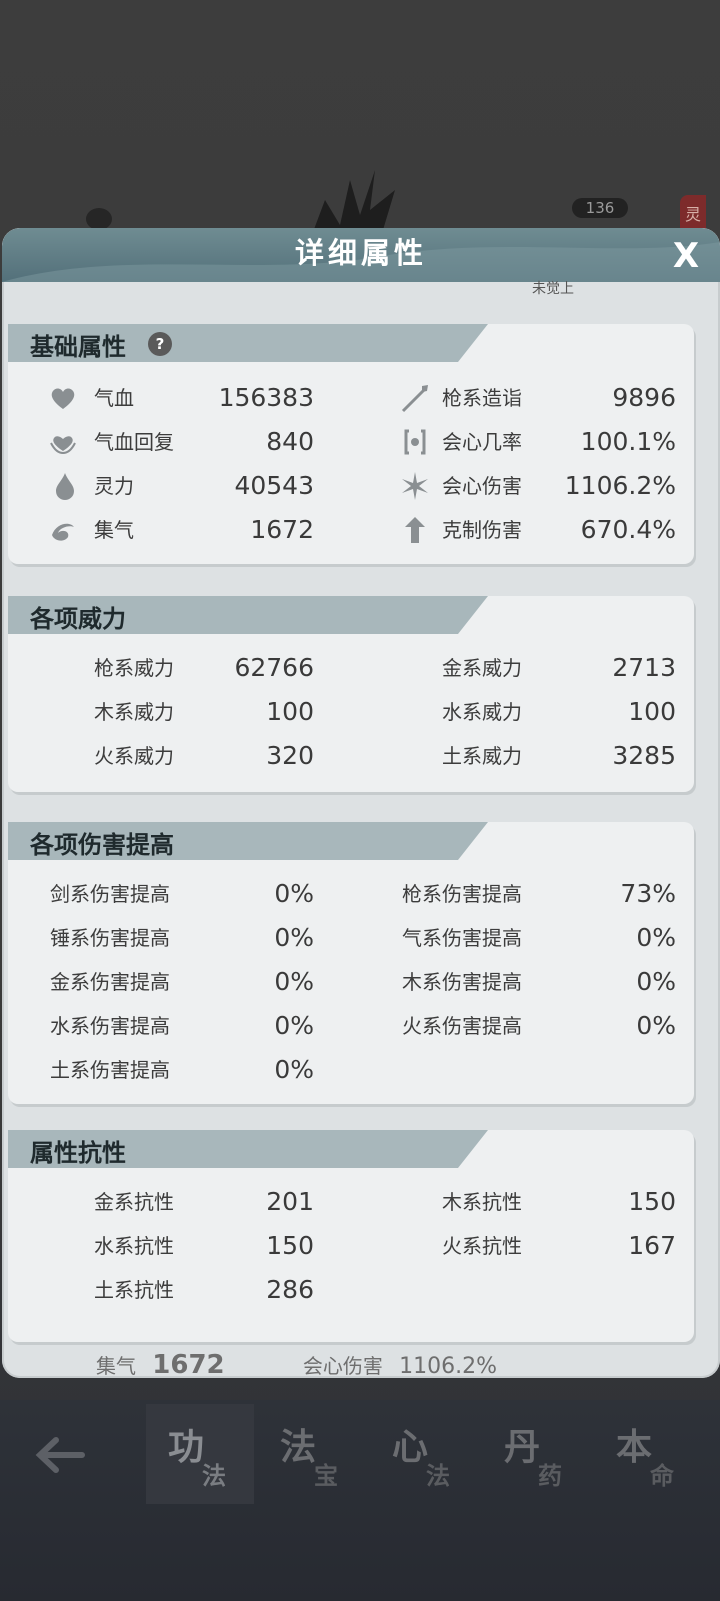 The width and height of the screenshot is (720, 1601). I want to click on spear-icon, so click(414, 399).